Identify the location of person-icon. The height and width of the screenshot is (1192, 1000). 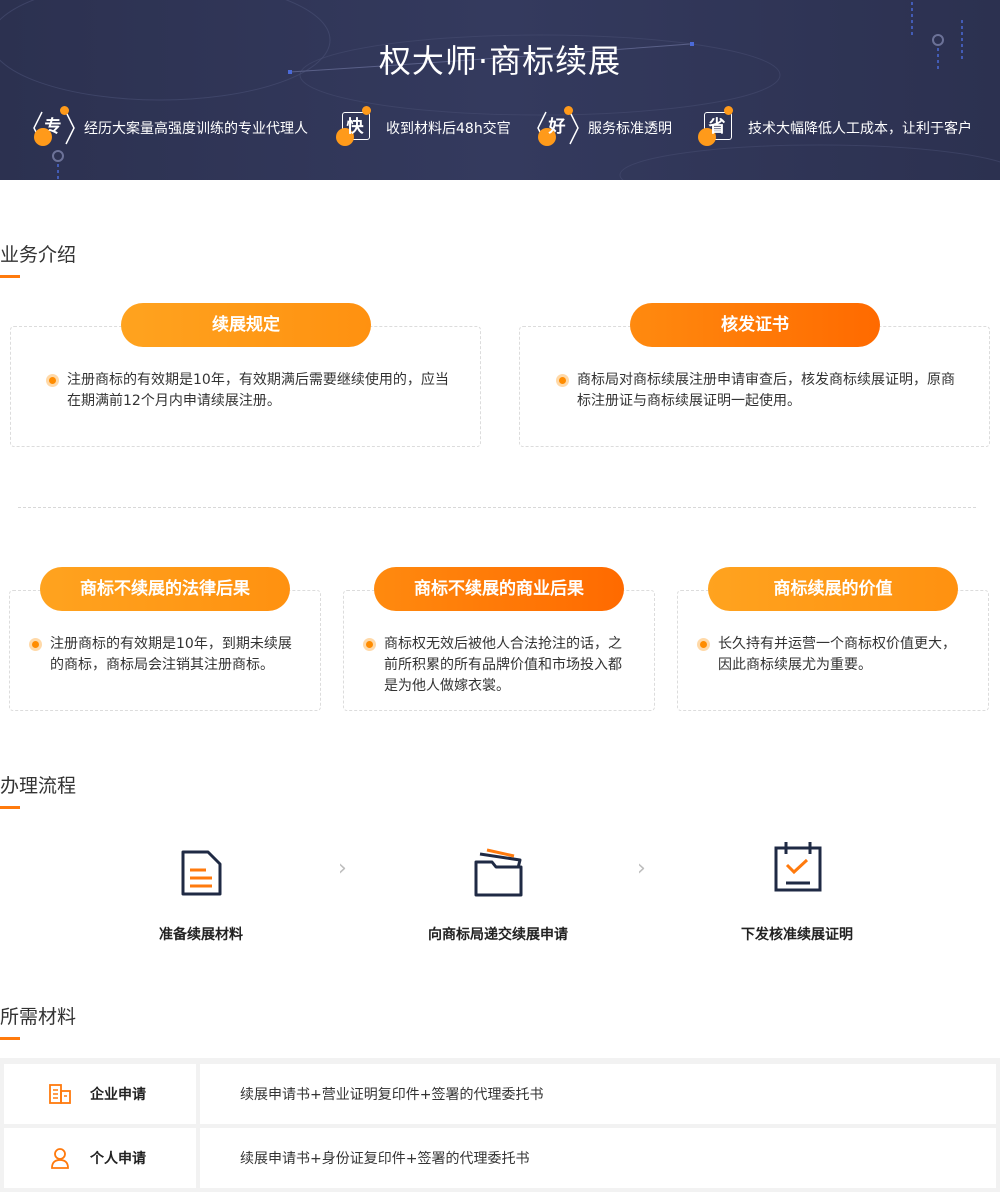
(60, 1158).